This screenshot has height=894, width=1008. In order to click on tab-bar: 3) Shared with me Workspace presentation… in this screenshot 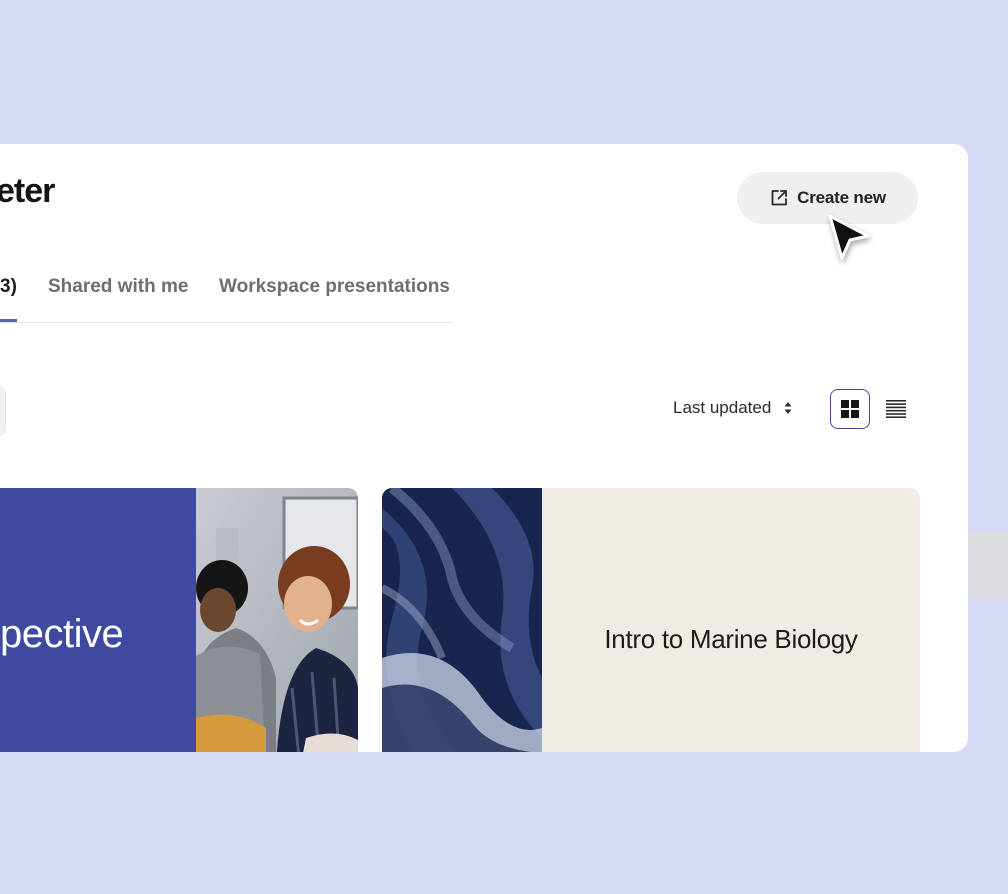, I will do `click(226, 292)`.